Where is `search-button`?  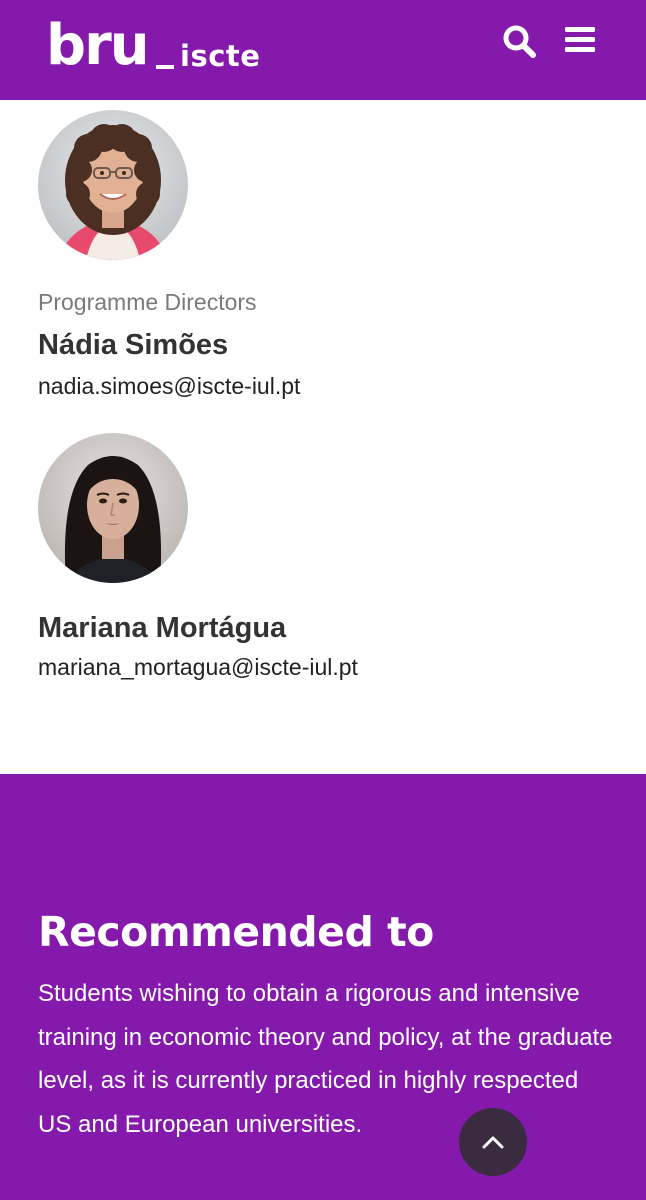 search-button is located at coordinates (520, 42).